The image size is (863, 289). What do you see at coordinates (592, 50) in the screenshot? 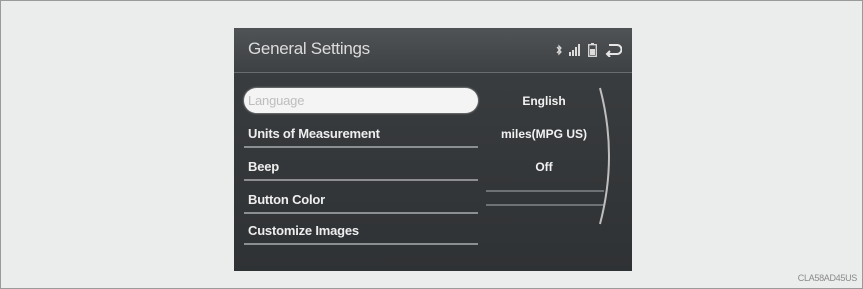
I see `battery-icon` at bounding box center [592, 50].